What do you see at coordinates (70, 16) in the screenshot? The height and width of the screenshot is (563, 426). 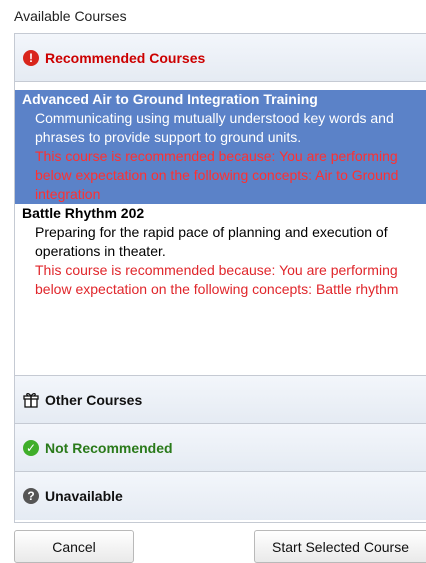 I see `dialog-title: Available Courses` at bounding box center [70, 16].